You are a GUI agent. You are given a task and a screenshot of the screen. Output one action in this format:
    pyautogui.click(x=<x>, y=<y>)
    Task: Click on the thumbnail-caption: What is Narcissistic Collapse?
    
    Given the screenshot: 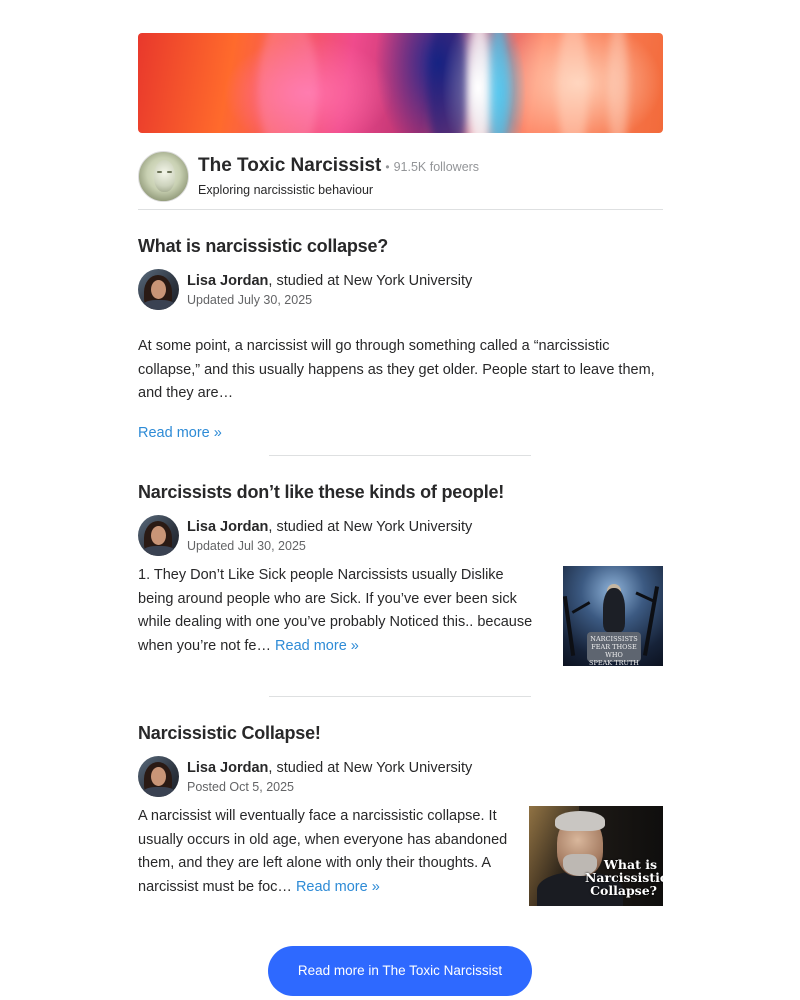 What is the action you would take?
    pyautogui.click(x=624, y=877)
    